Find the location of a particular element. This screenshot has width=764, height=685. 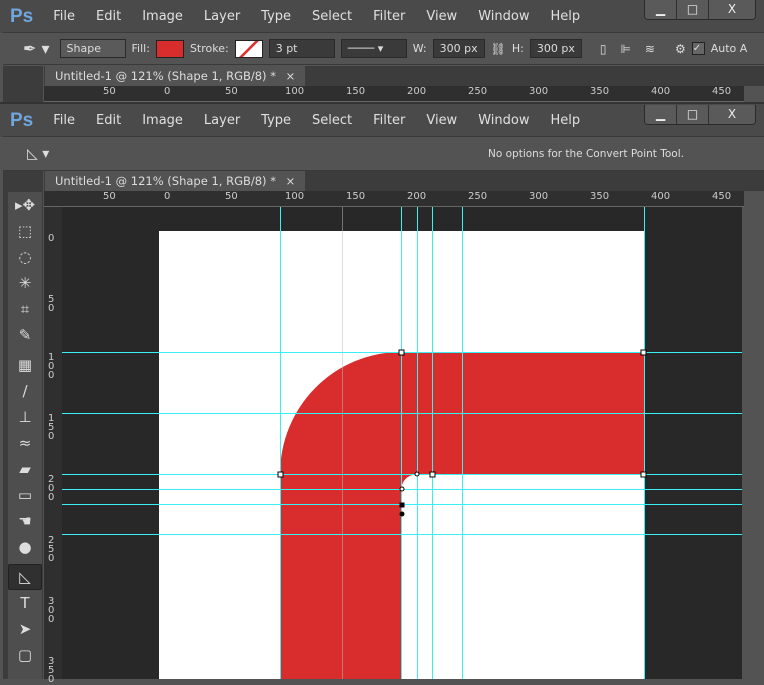

stroke-swatch is located at coordinates (248, 48).